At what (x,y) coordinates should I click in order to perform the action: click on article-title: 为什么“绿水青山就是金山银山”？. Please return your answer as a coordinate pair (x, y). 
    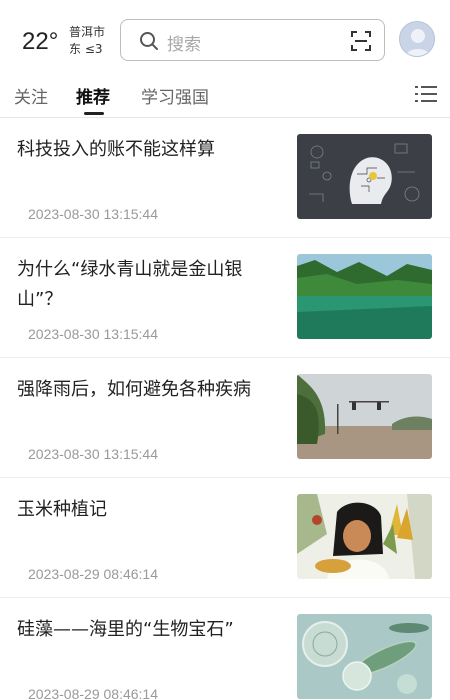
    Looking at the image, I should click on (146, 285).